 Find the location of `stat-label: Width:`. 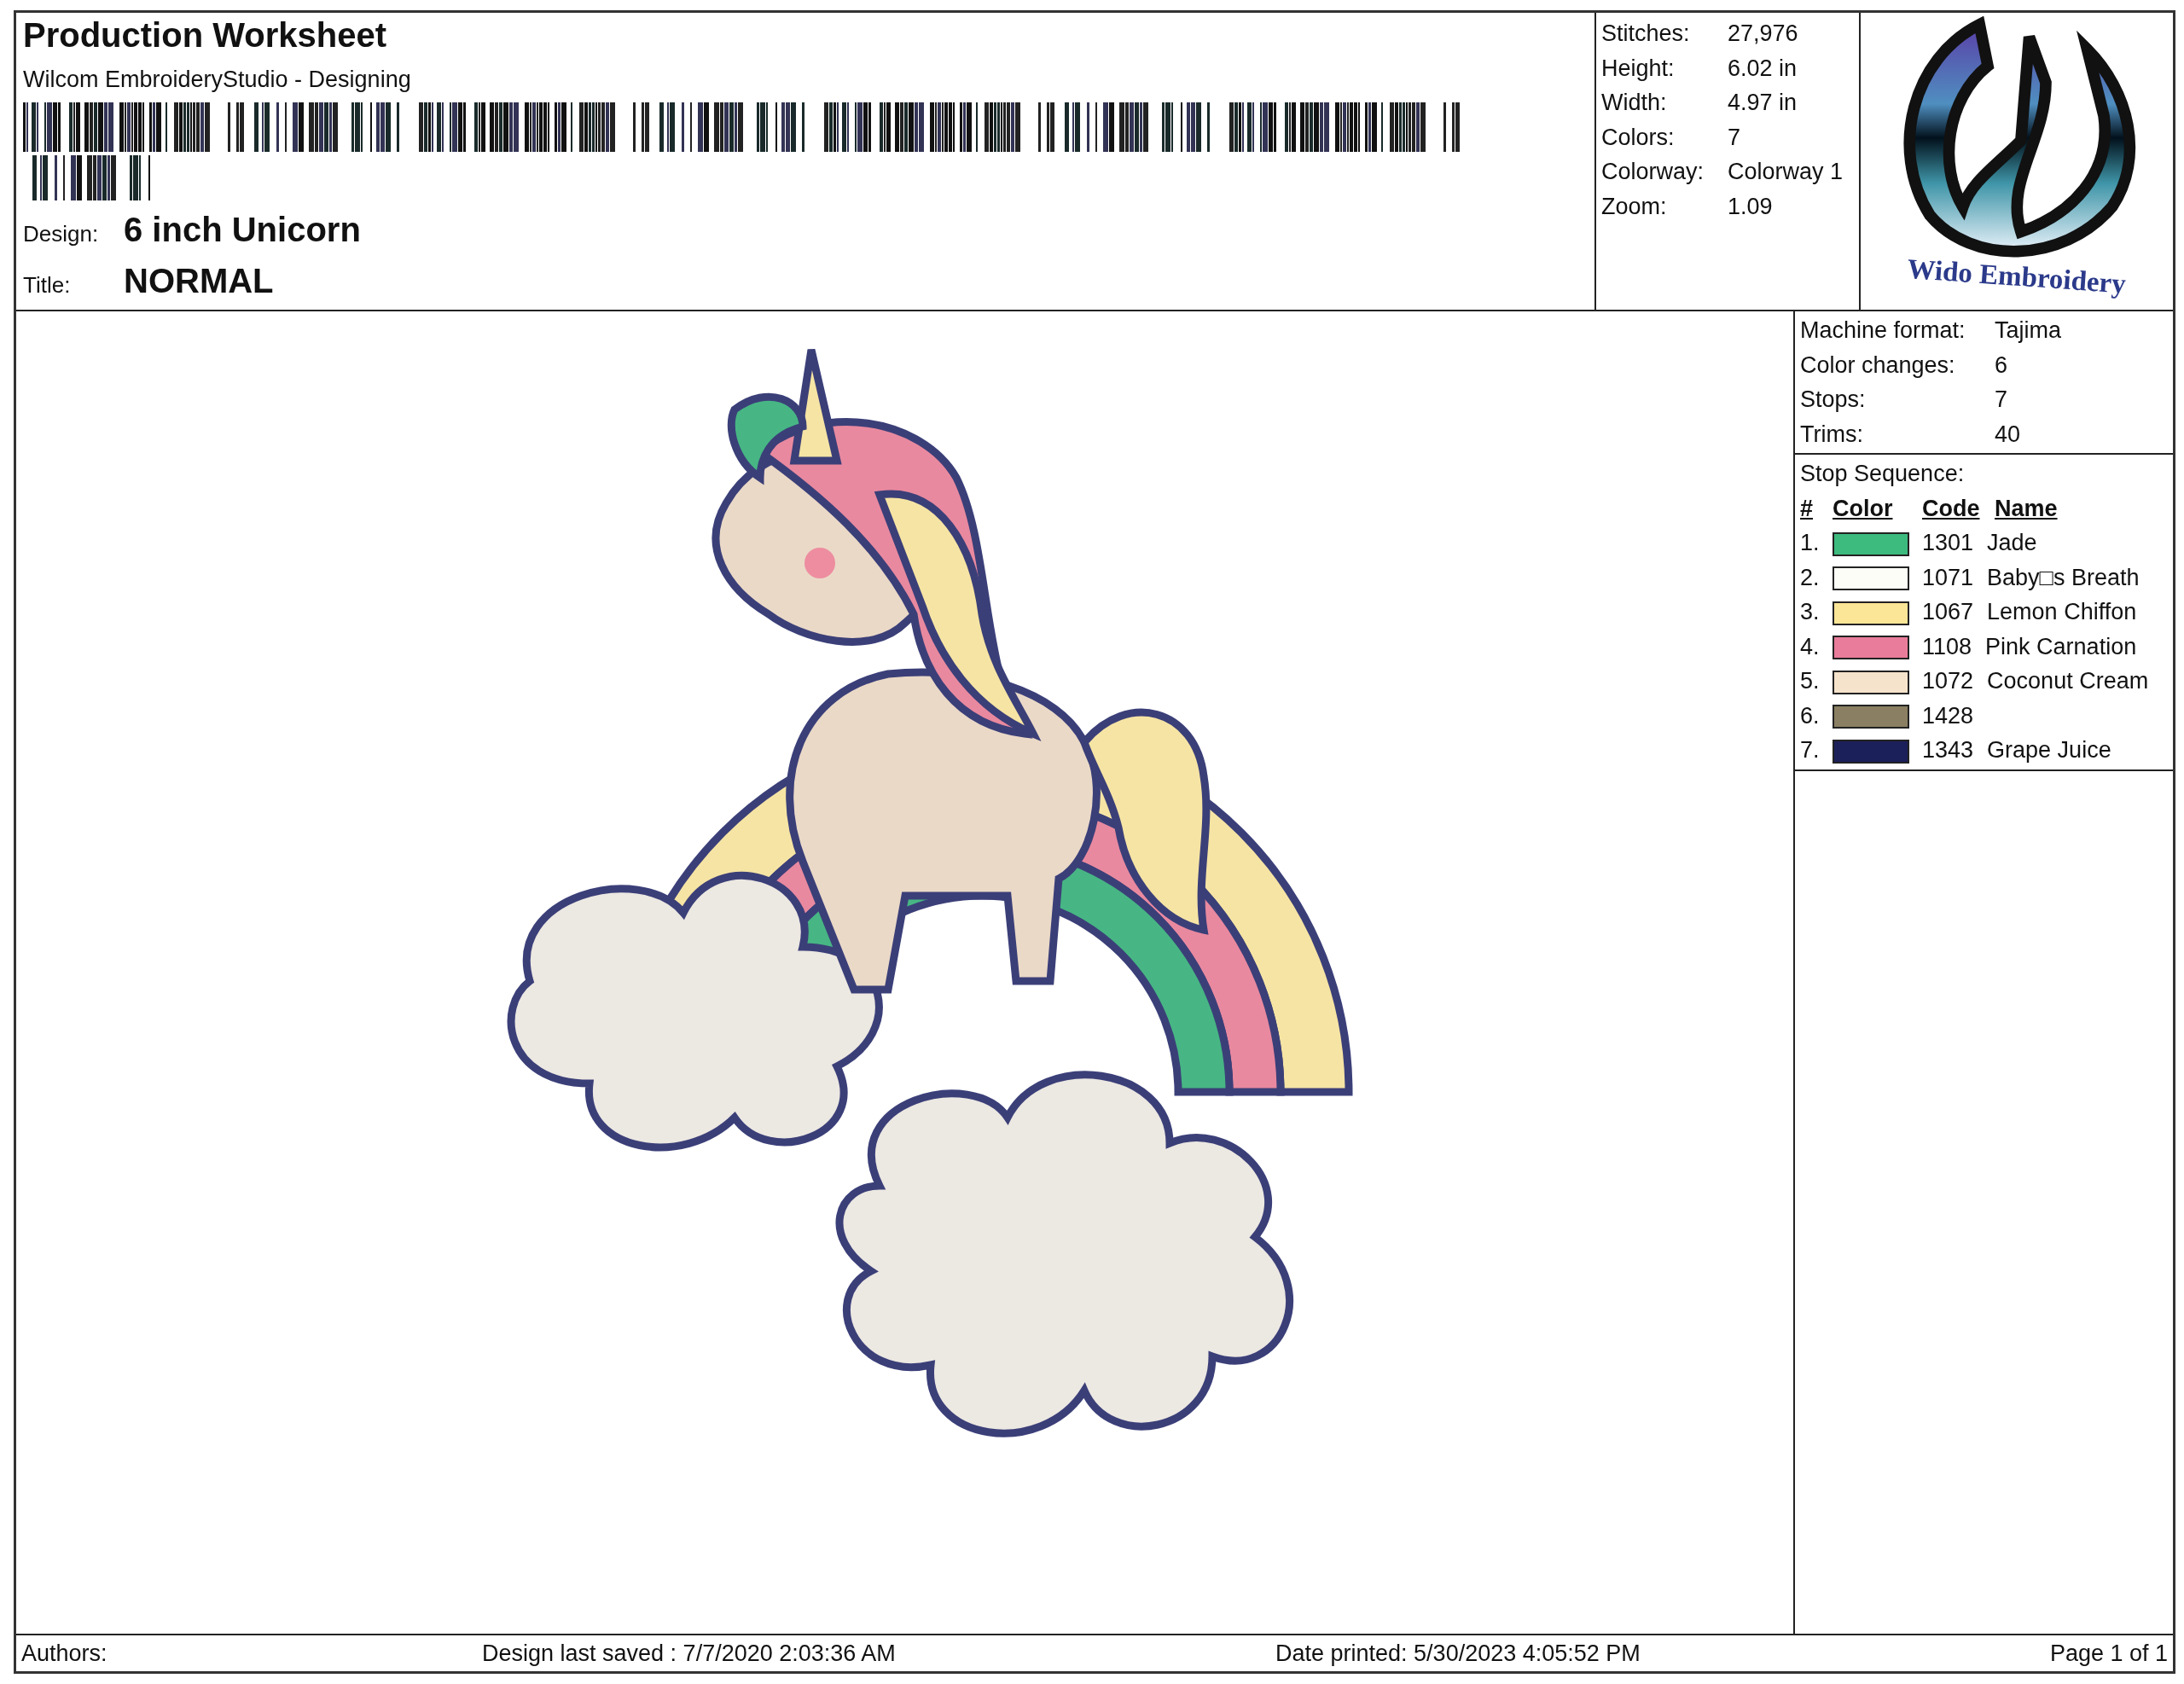

stat-label: Width: is located at coordinates (1635, 103).